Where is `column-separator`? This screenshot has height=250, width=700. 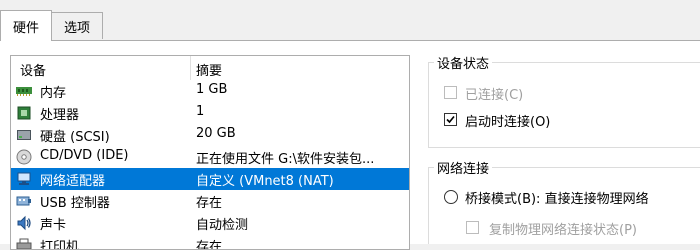
column-separator is located at coordinates (190, 68).